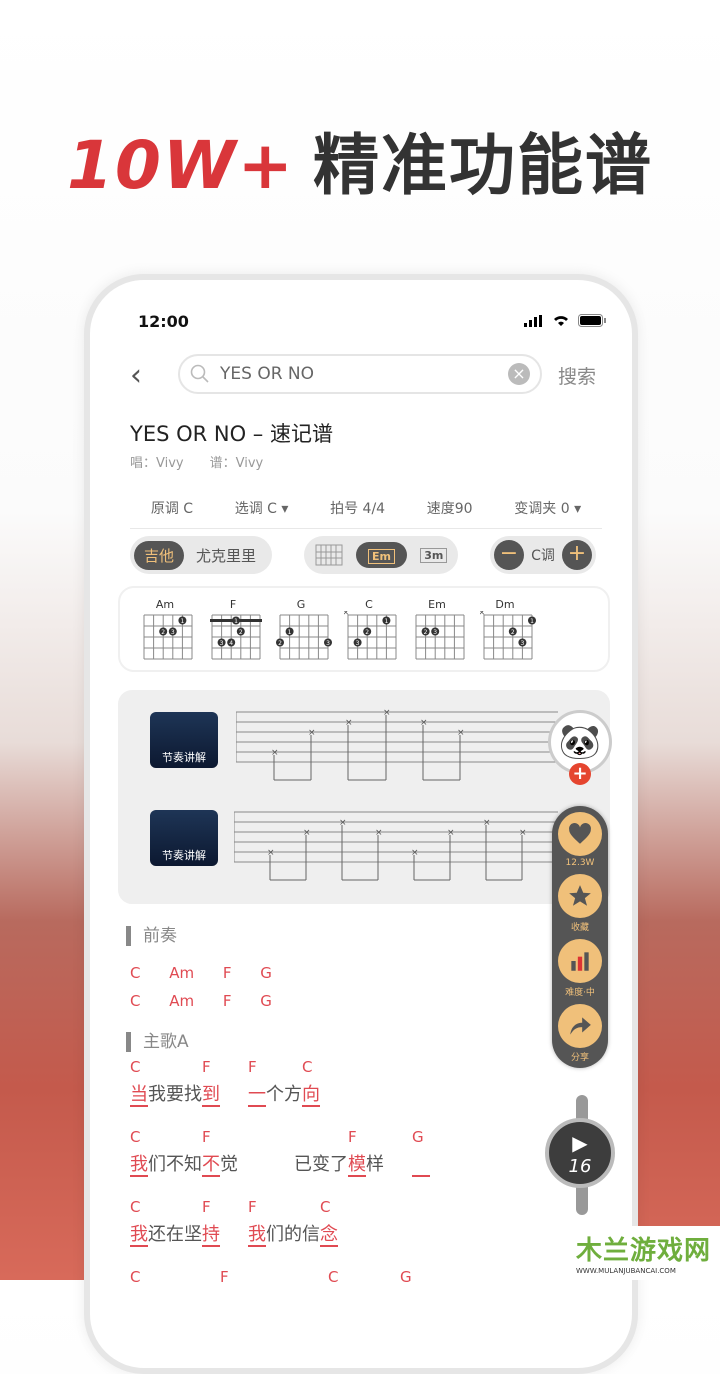  What do you see at coordinates (321, 1164) in the screenshot?
I see `lyric-text: 已变了` at bounding box center [321, 1164].